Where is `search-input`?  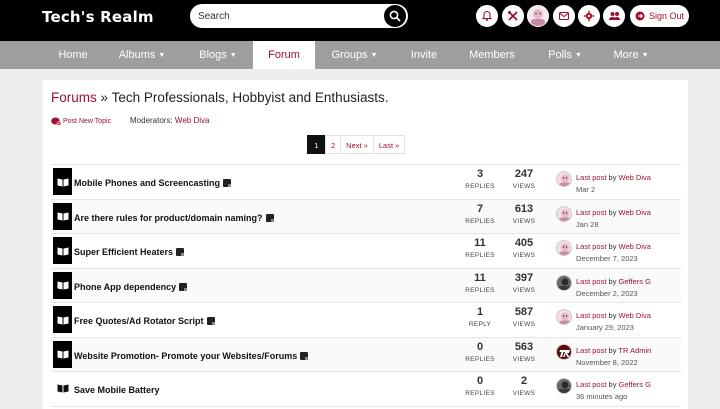 search-input is located at coordinates (288, 16).